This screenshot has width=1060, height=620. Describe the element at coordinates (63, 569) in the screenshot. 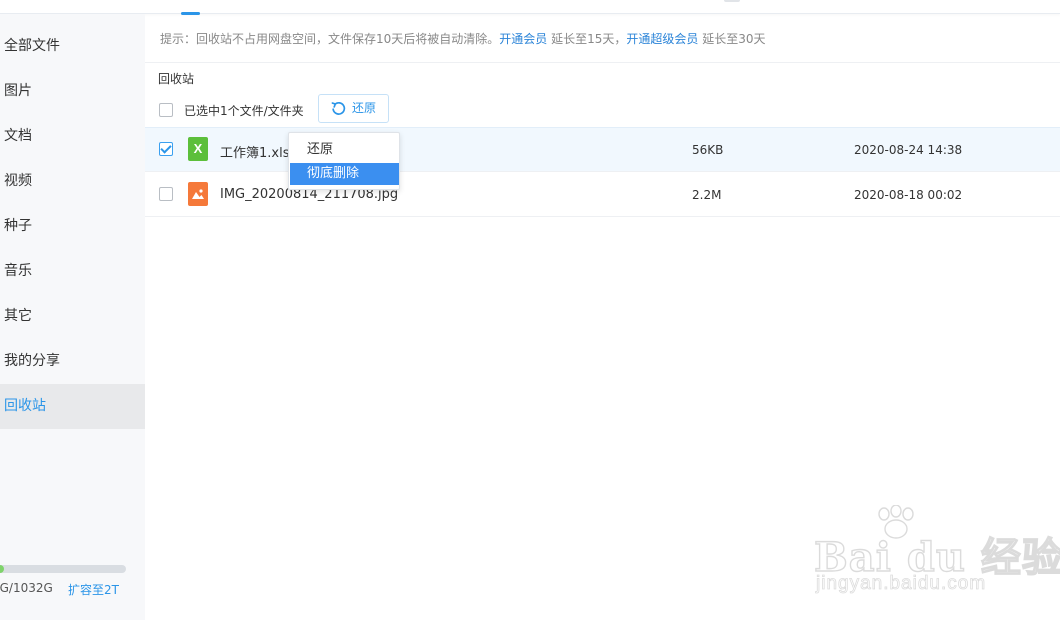

I see `storage-quota-bar` at that location.